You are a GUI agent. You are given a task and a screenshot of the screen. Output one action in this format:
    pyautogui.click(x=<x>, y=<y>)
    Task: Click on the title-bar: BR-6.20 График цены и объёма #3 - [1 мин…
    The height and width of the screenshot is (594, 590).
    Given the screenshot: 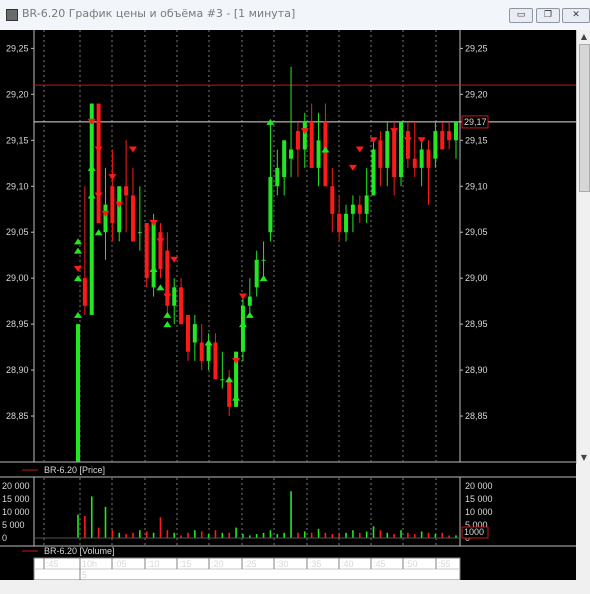 What is the action you would take?
    pyautogui.click(x=295, y=15)
    